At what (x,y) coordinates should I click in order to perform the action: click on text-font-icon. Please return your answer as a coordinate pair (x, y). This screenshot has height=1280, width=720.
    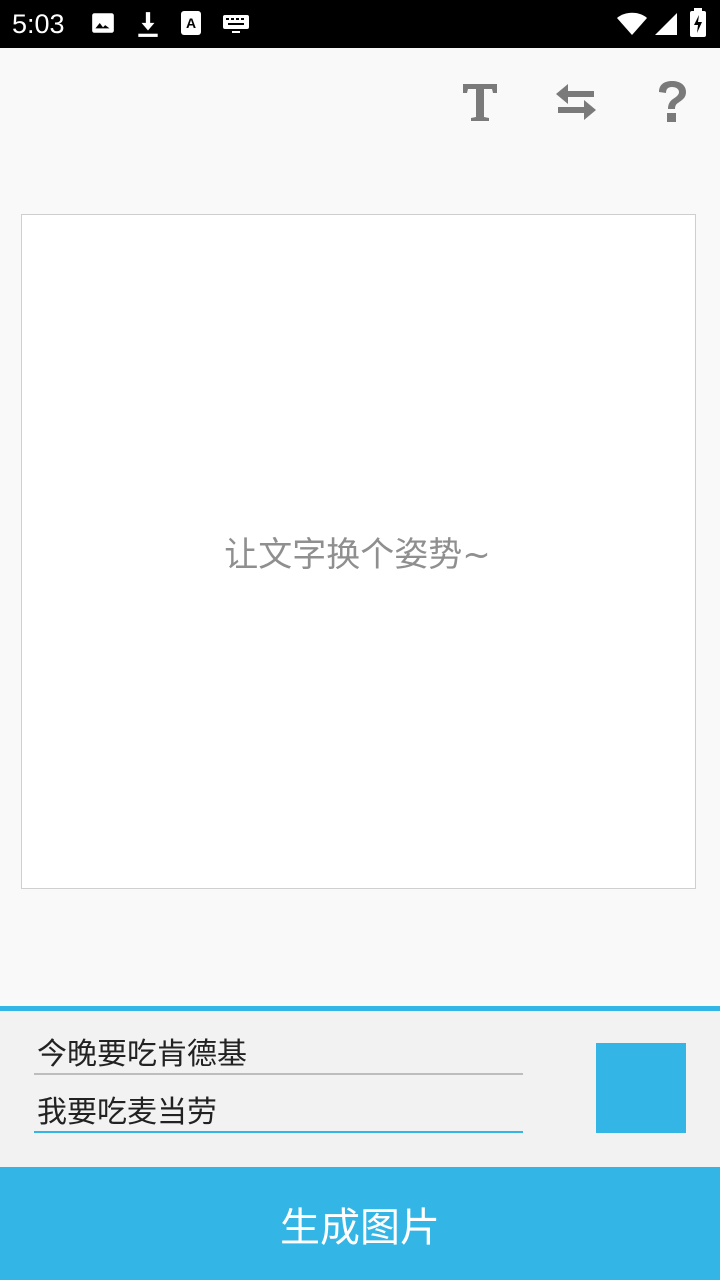
    Looking at the image, I should click on (480, 104).